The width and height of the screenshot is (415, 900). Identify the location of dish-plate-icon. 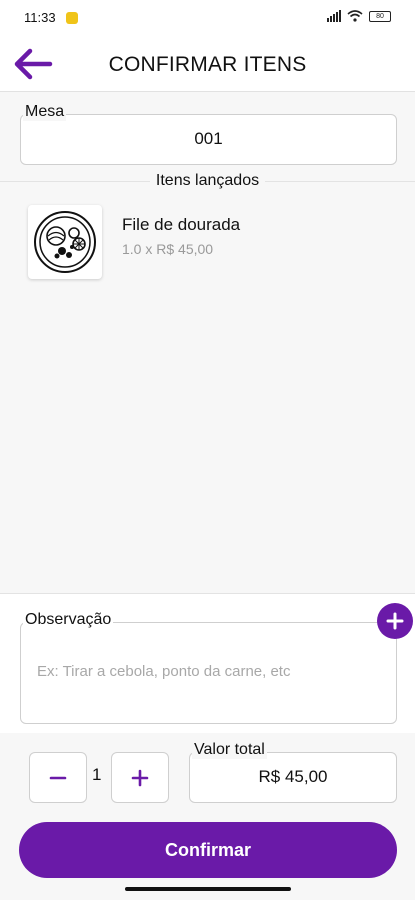
(65, 242).